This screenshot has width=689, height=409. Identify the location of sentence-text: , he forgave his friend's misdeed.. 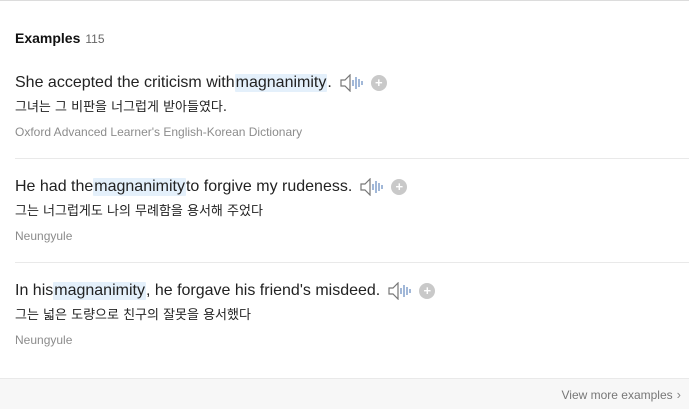
(263, 290).